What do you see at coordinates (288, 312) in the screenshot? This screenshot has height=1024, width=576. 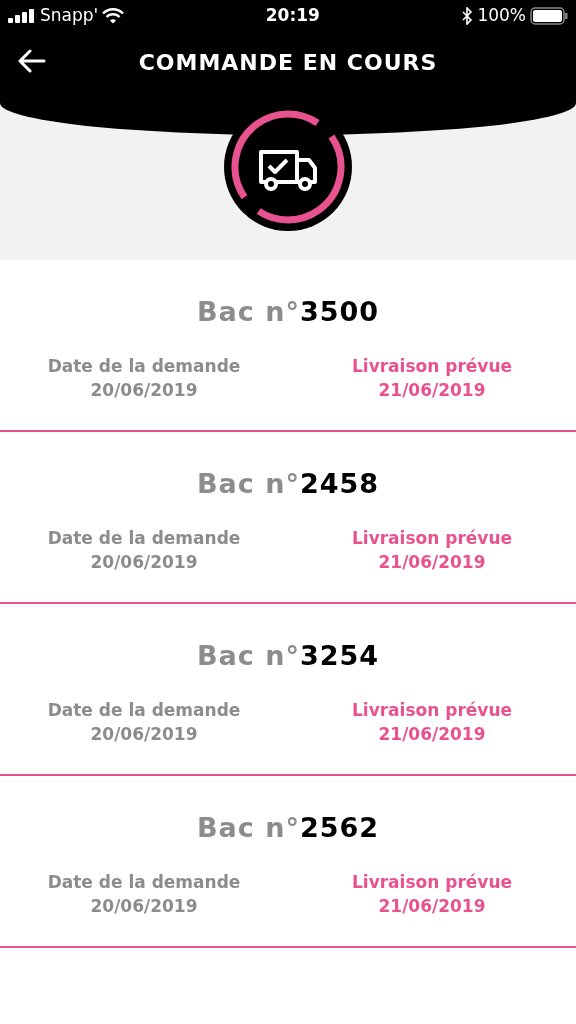 I see `bin-number: Bac n°3500` at bounding box center [288, 312].